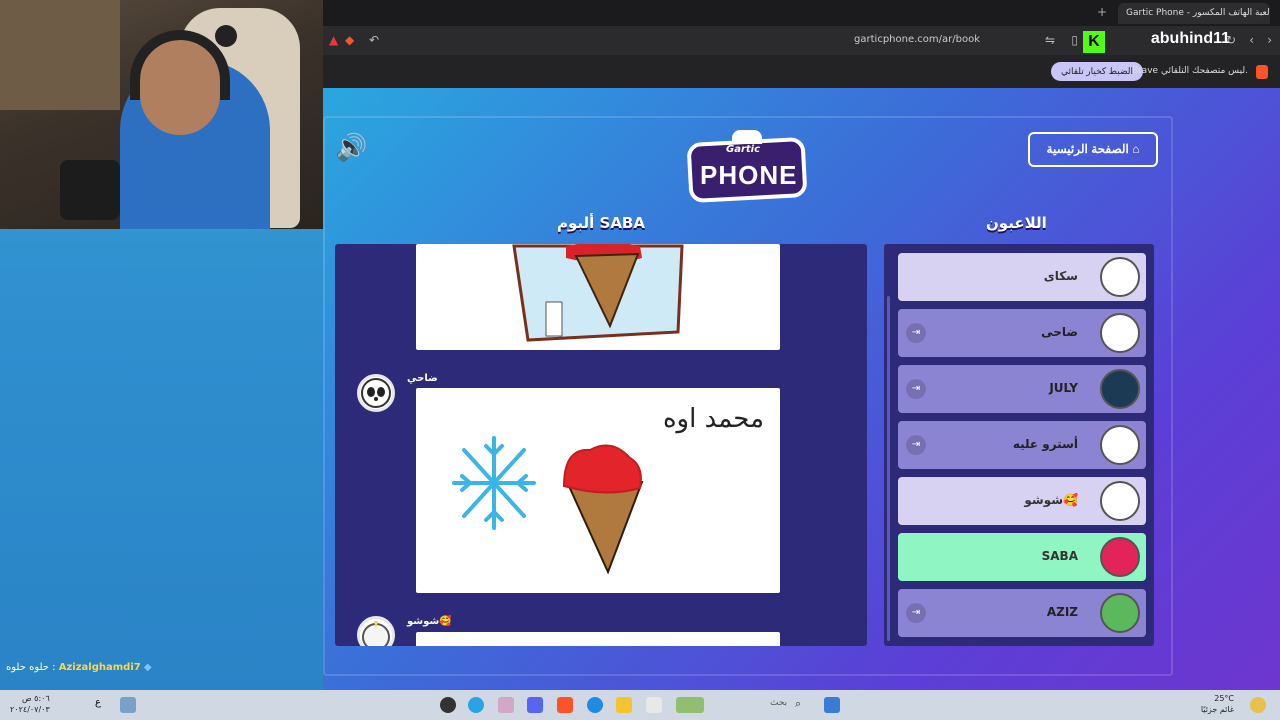 The width and height of the screenshot is (1280, 720). Describe the element at coordinates (1059, 556) in the screenshot. I see `player-name: SABA` at that location.